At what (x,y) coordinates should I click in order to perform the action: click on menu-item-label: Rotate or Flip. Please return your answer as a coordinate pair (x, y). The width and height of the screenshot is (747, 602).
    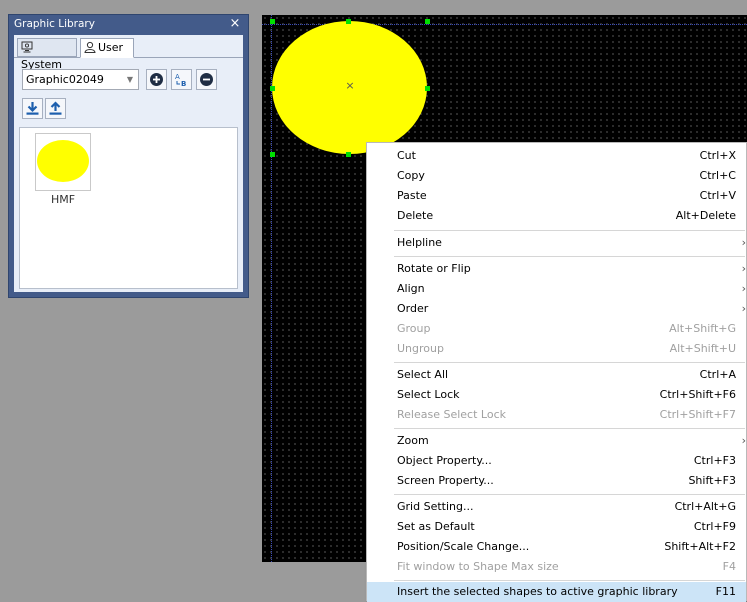
    Looking at the image, I should click on (434, 268).